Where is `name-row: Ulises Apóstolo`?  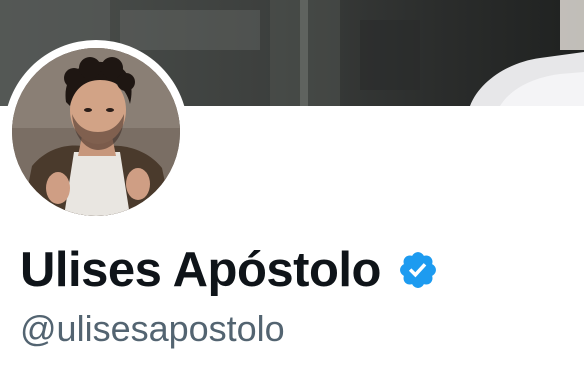
name-row: Ulises Apóstolo is located at coordinates (229, 270).